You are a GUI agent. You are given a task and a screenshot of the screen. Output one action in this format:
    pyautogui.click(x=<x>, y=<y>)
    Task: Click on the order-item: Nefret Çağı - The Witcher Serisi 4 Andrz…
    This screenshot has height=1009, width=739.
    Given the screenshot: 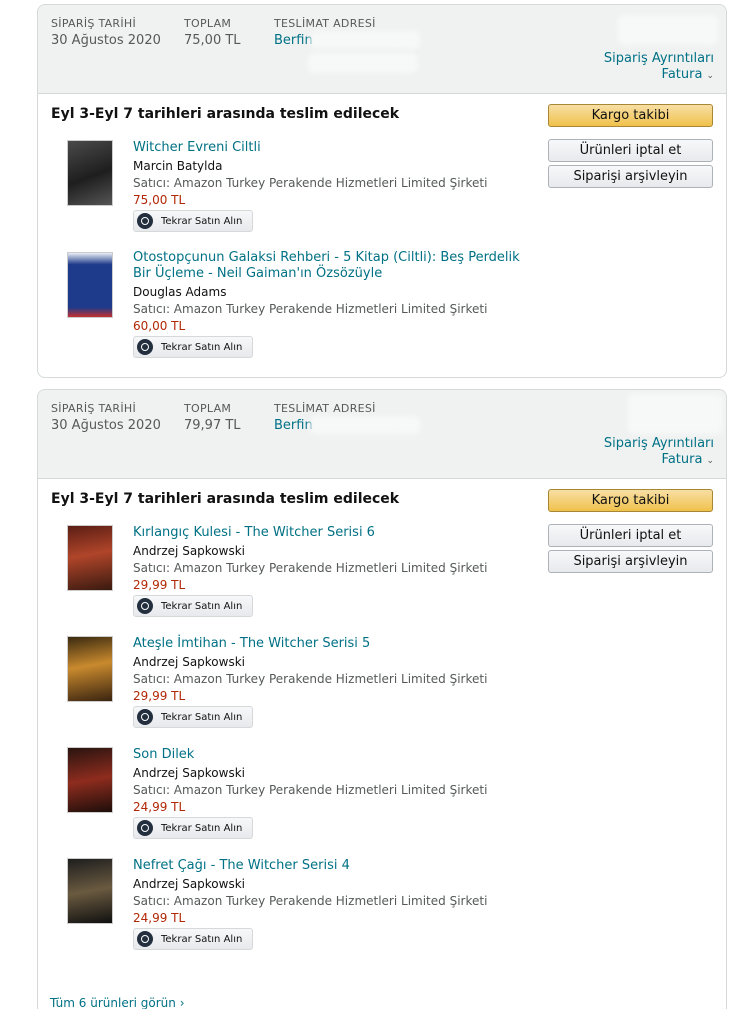 What is the action you would take?
    pyautogui.click(x=286, y=908)
    